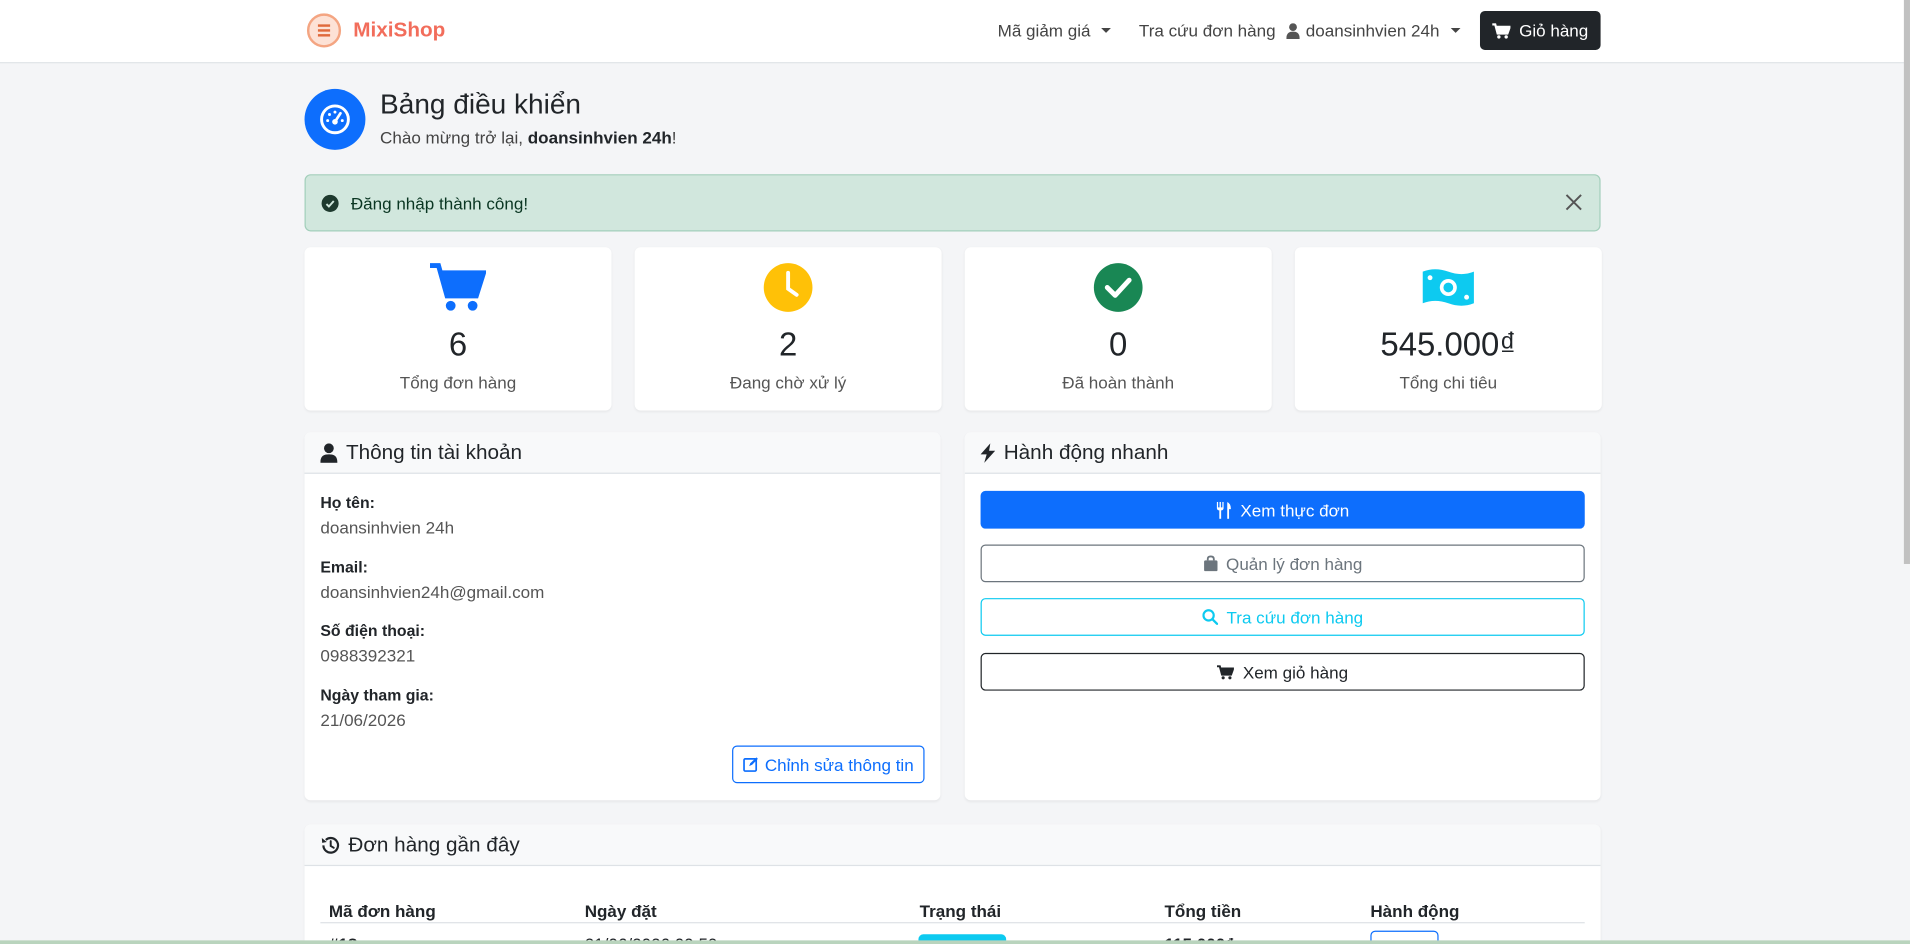  I want to click on column-header-order-date: Ngày đặt, so click(620, 911).